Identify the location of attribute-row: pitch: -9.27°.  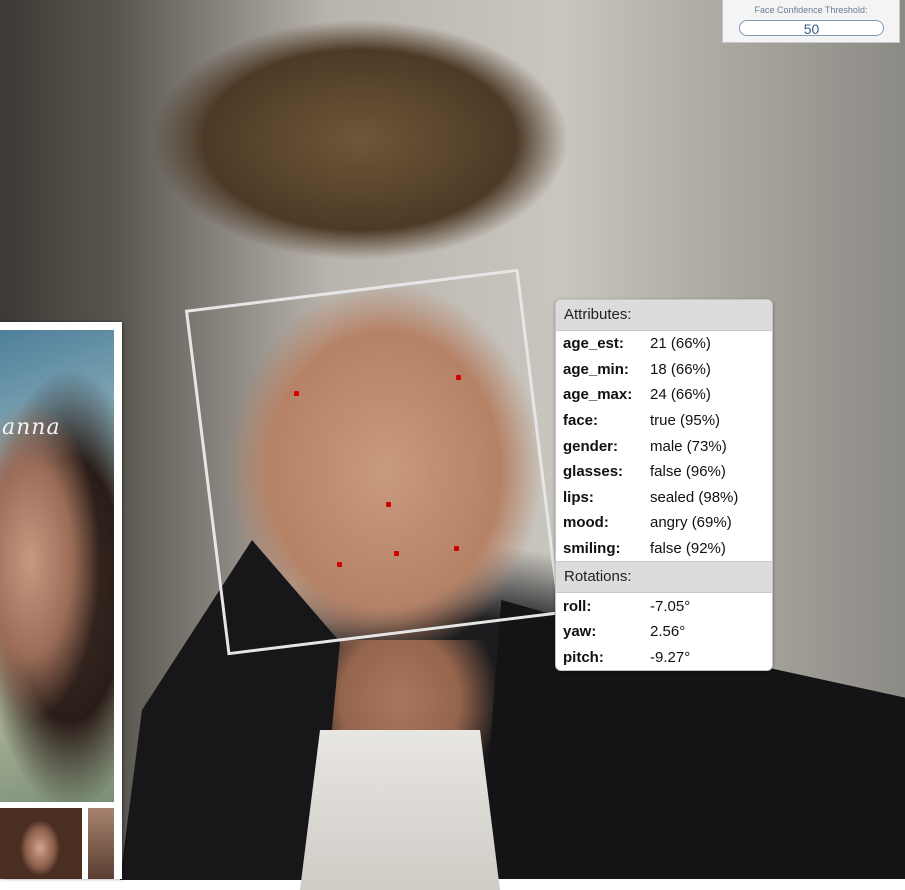
(664, 657).